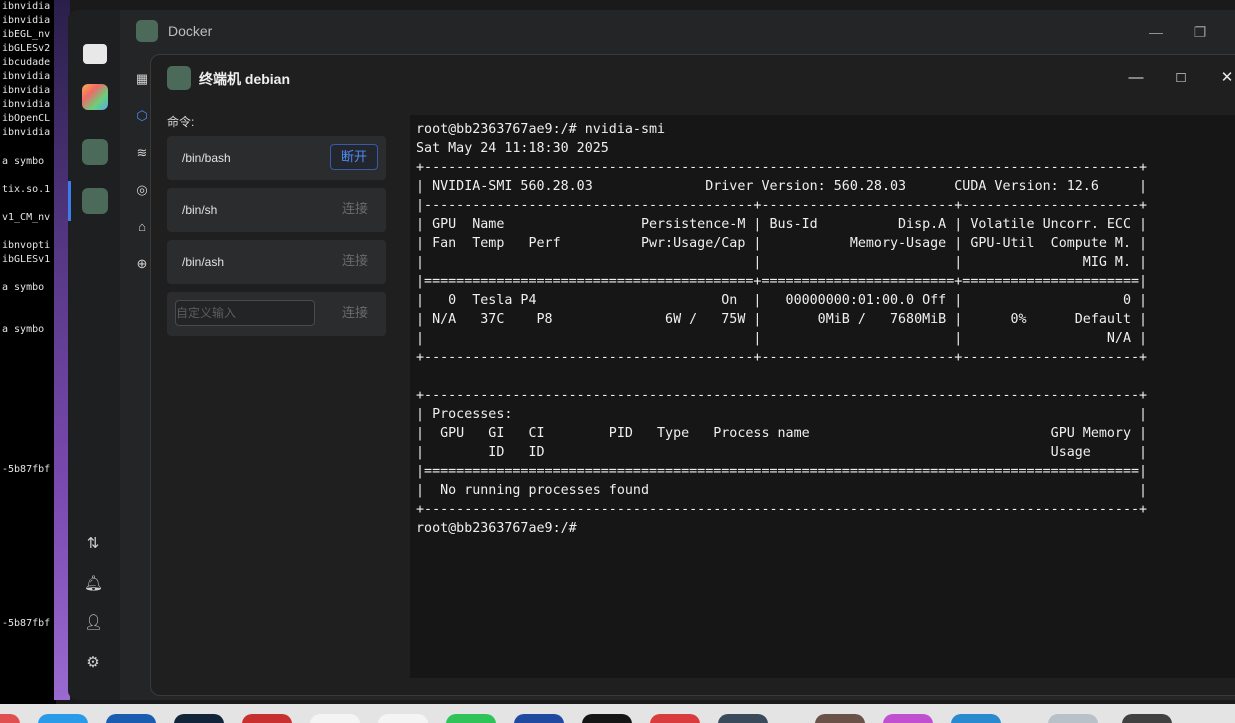  What do you see at coordinates (93, 584) in the screenshot?
I see `bell-icon: 🔔︎` at bounding box center [93, 584].